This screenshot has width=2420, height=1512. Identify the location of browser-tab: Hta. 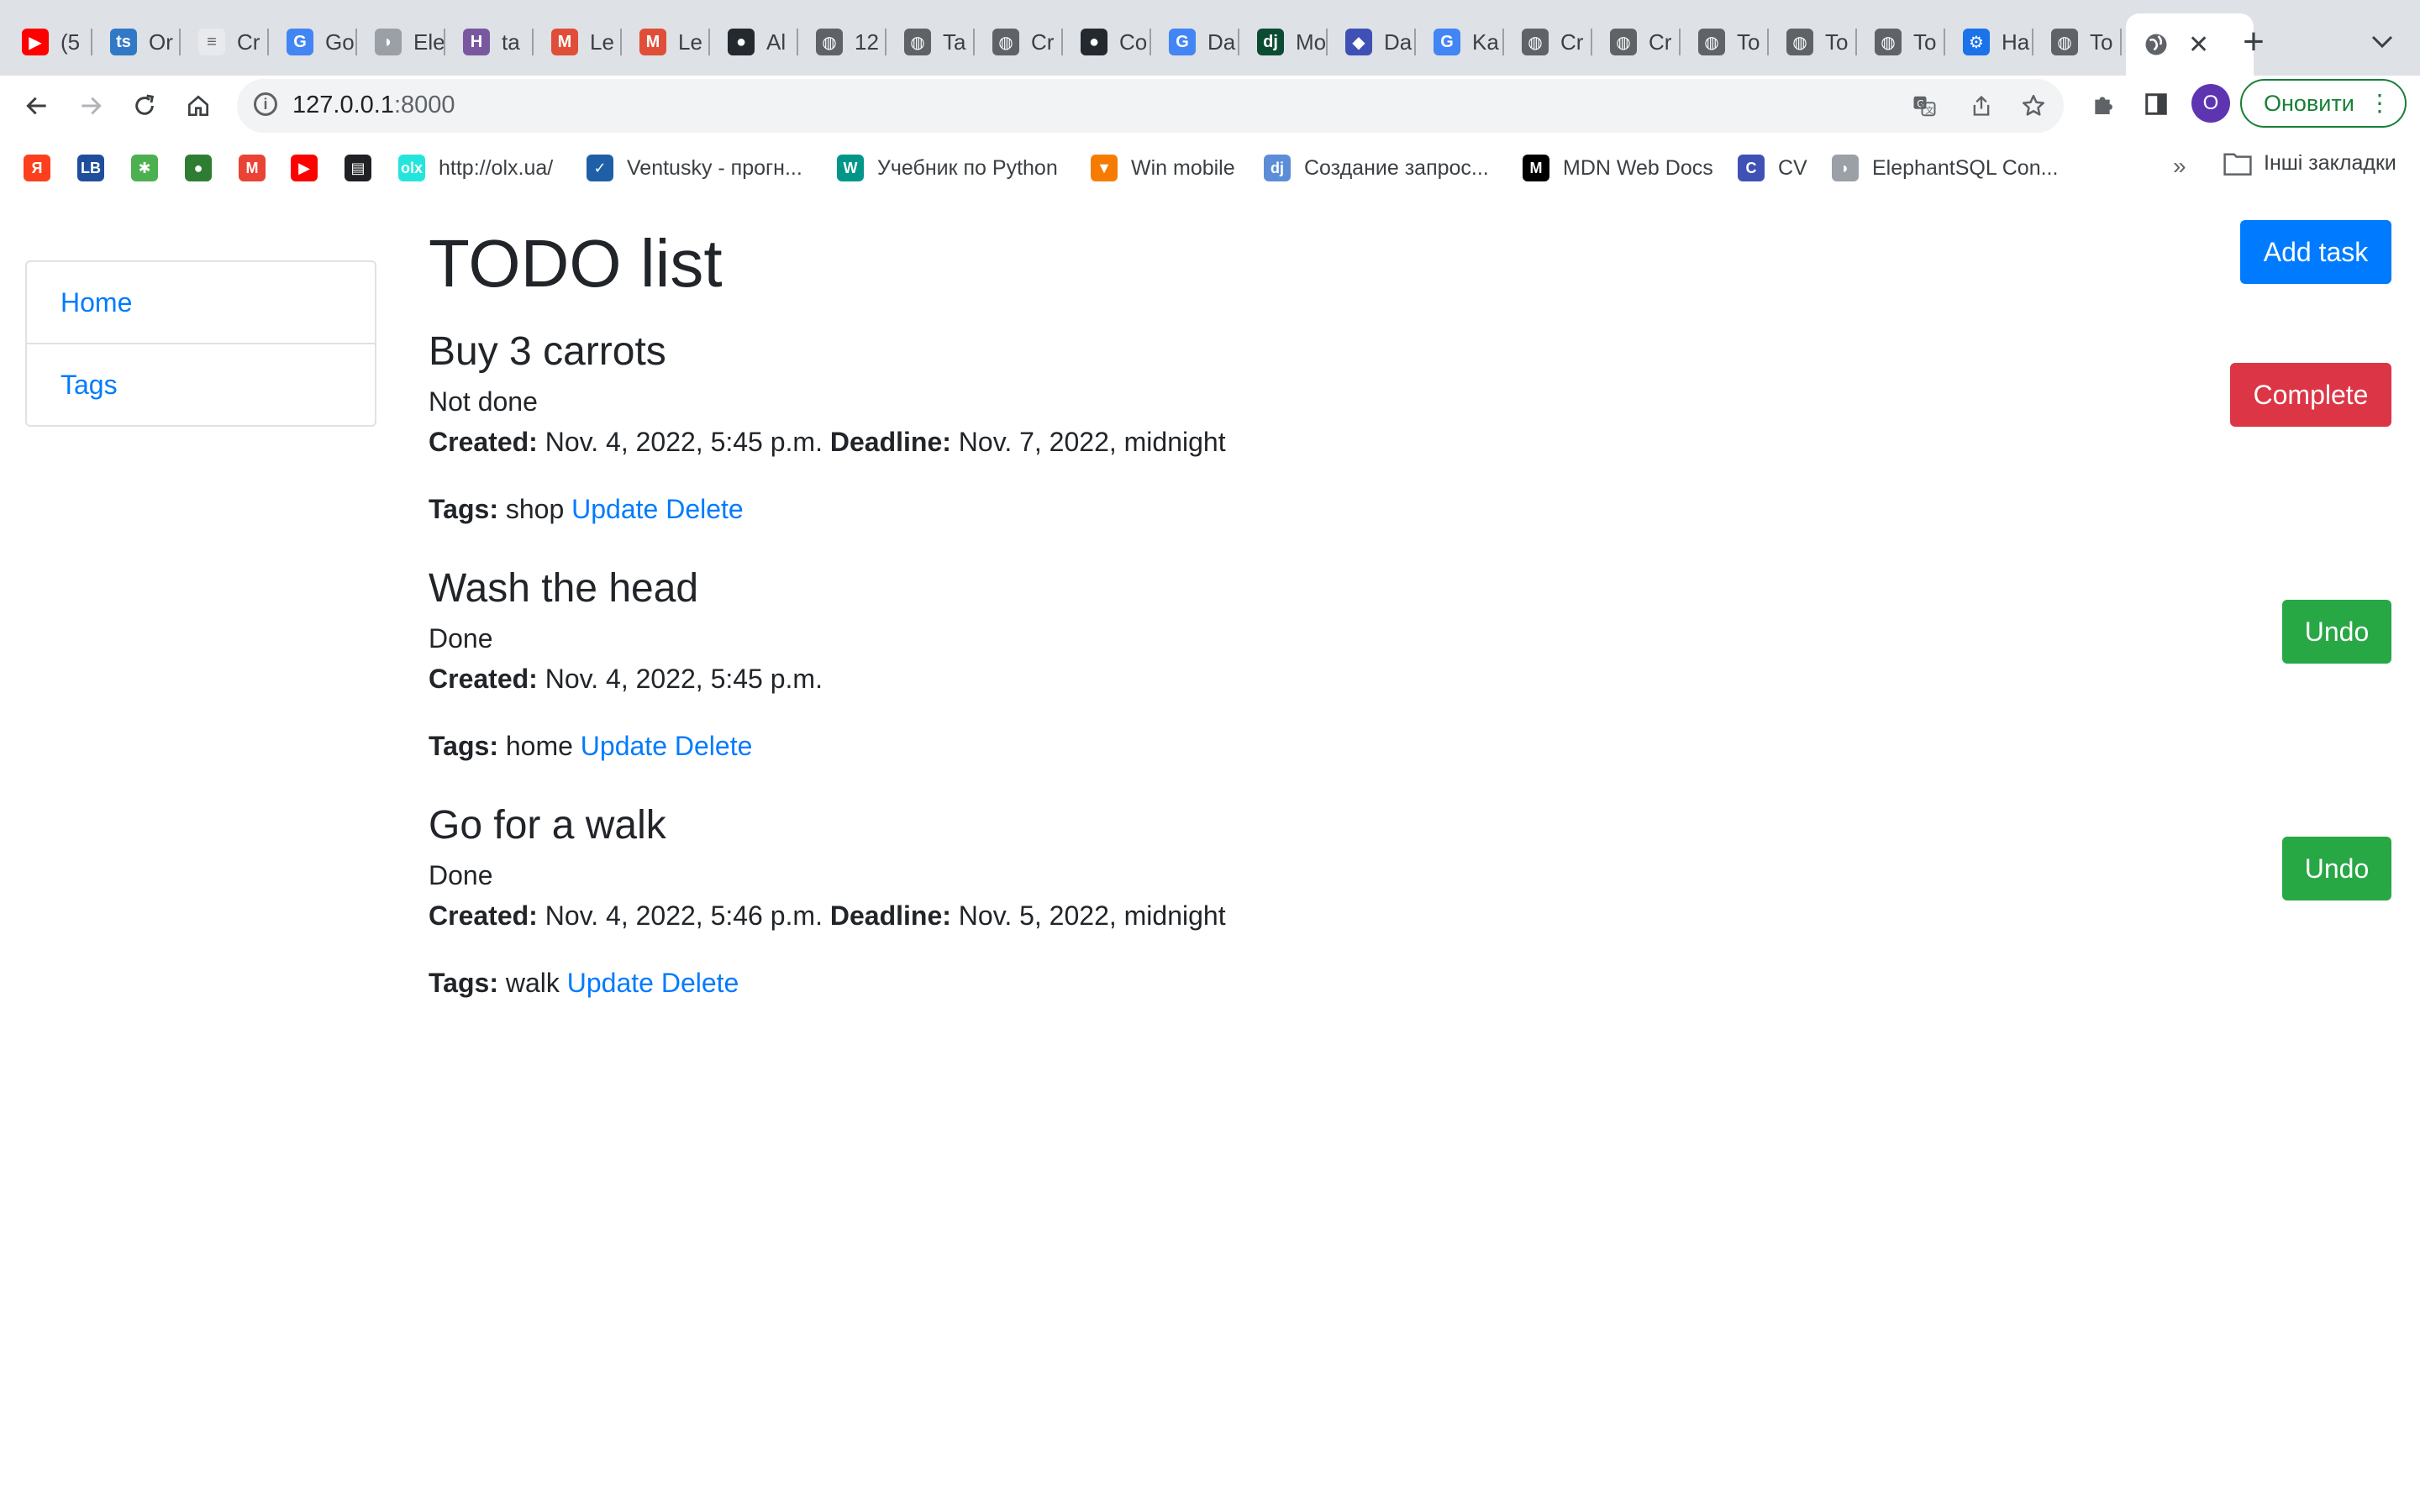
(490, 42).